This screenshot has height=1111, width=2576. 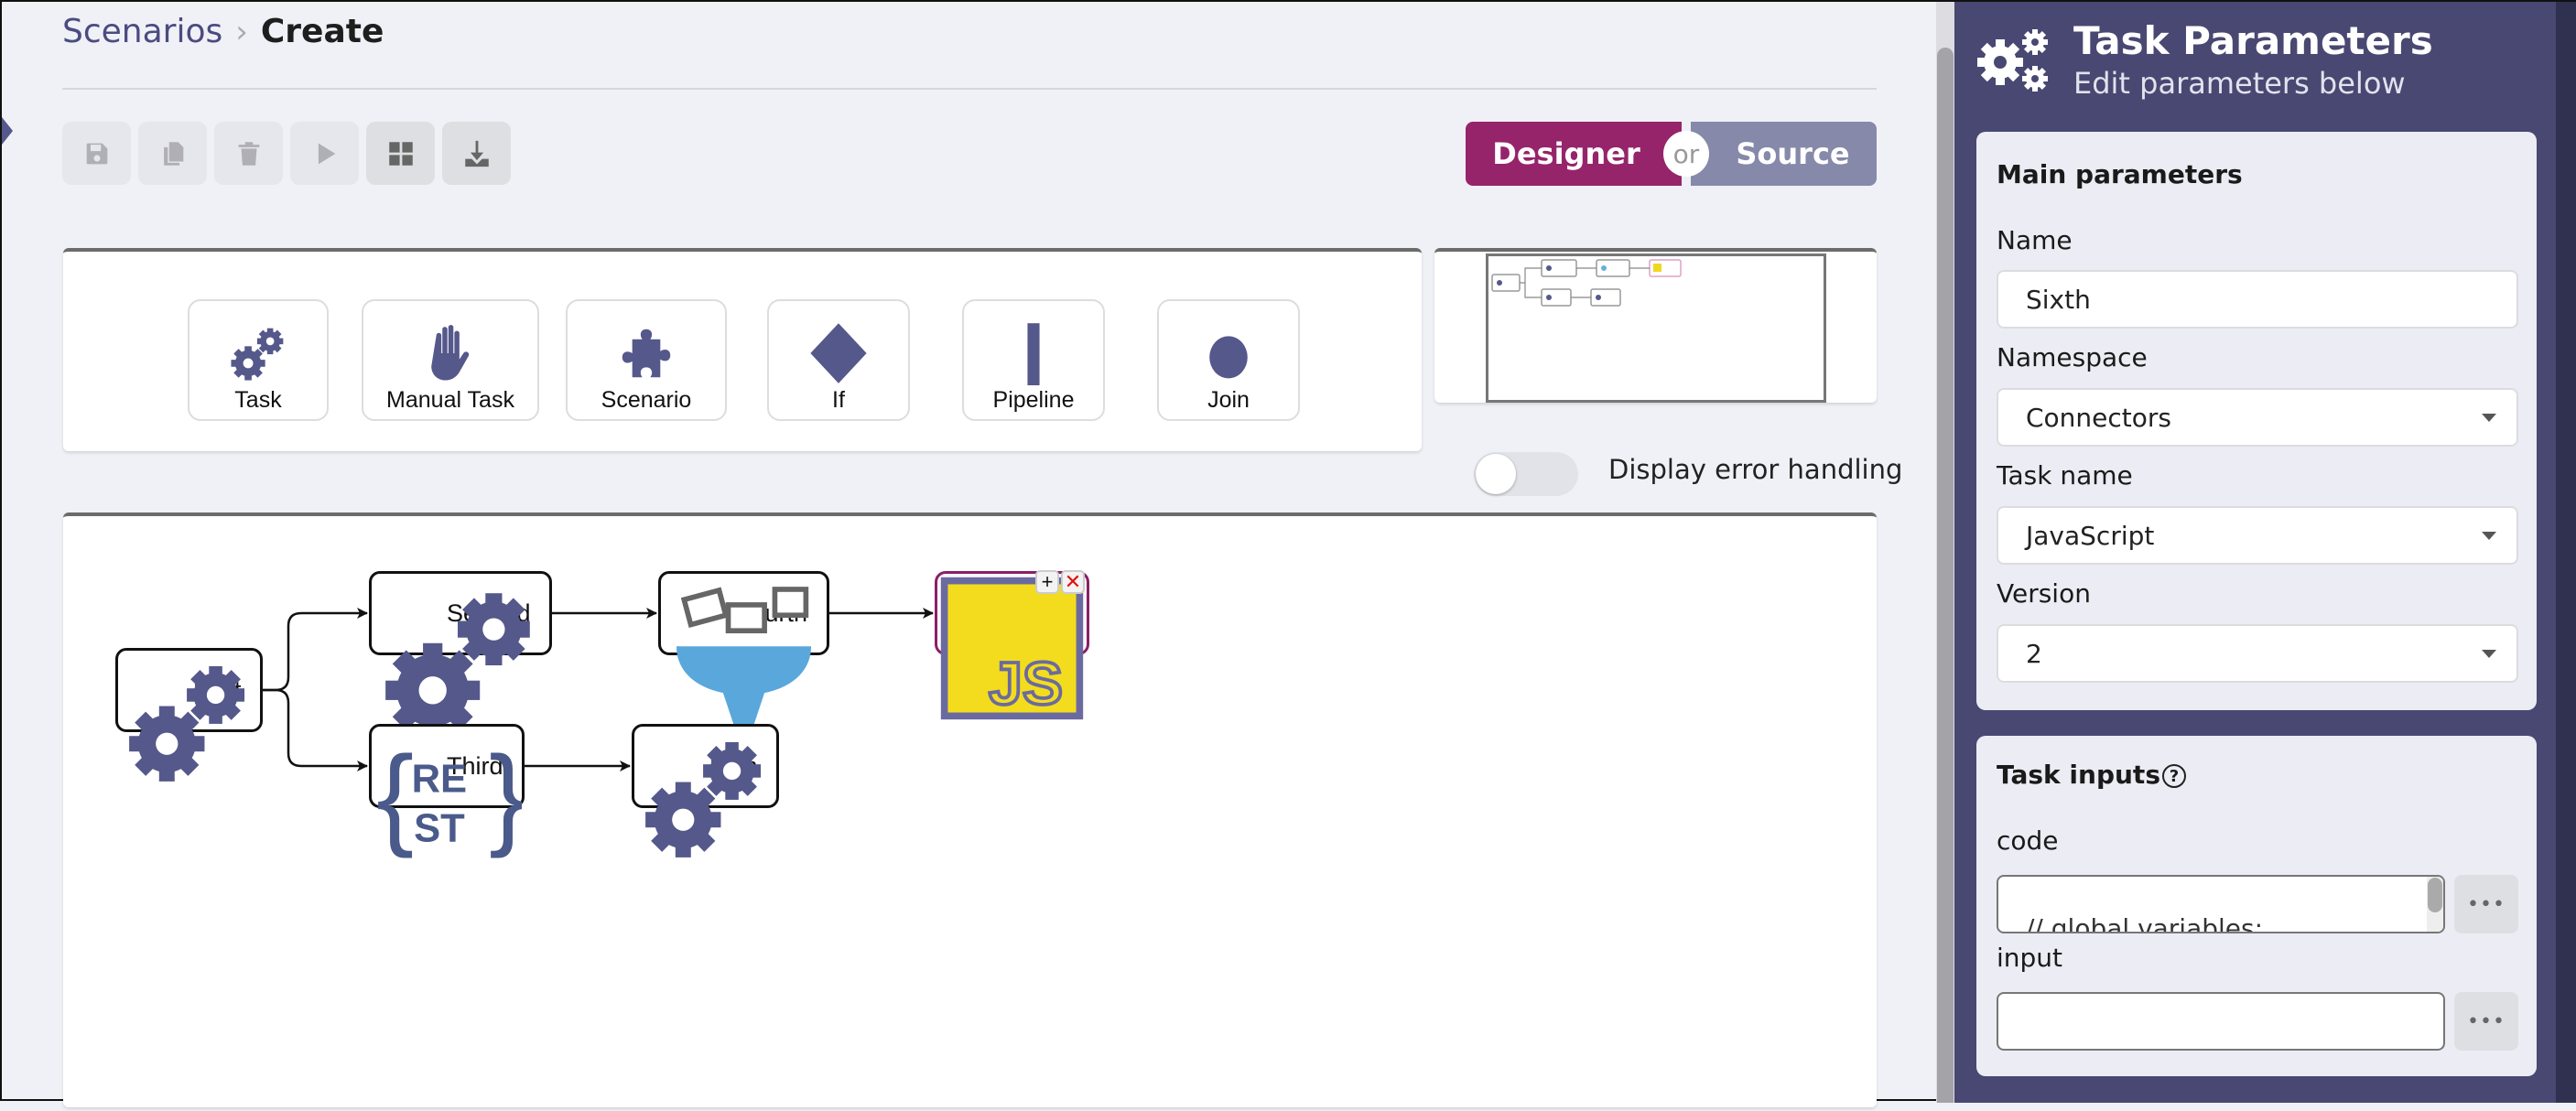 What do you see at coordinates (839, 400) in the screenshot?
I see `palette-item-label: If` at bounding box center [839, 400].